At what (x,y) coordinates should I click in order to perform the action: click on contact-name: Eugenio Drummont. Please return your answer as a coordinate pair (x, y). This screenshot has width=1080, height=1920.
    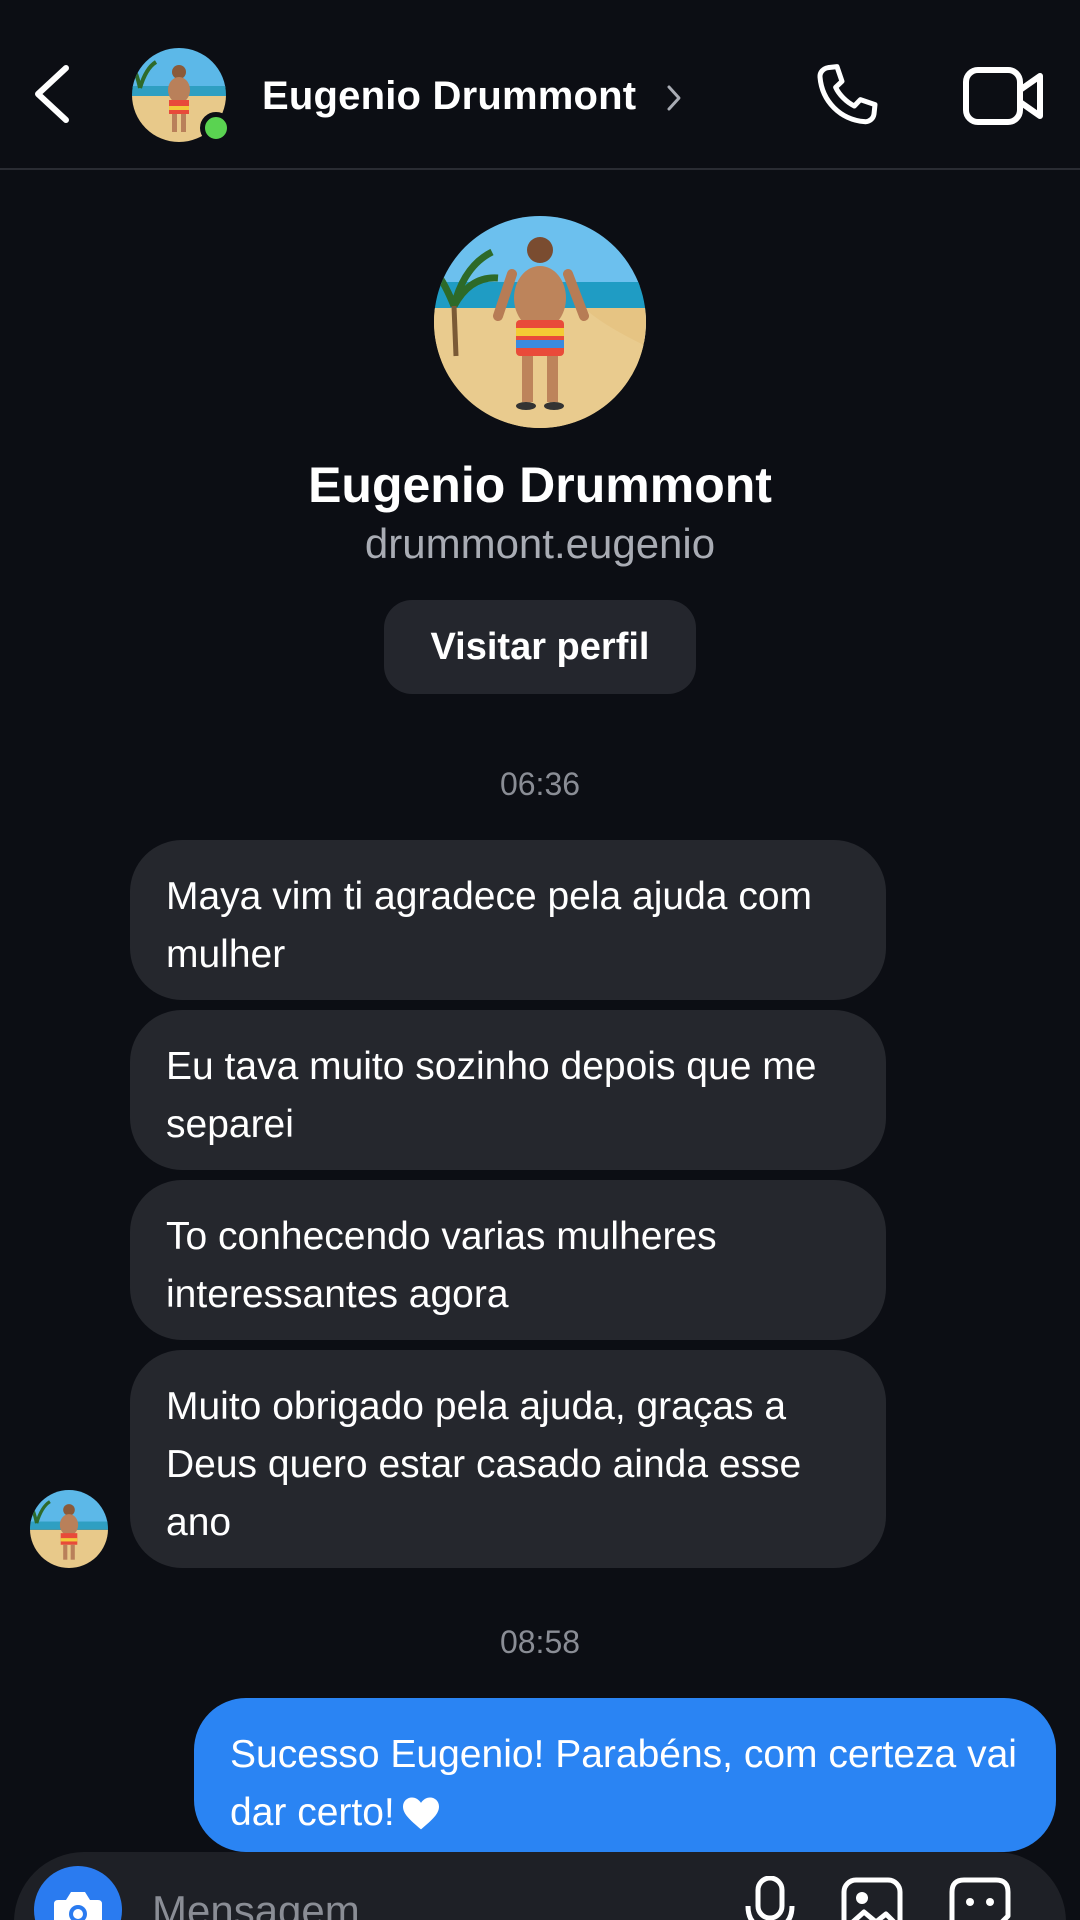
    Looking at the image, I should click on (449, 96).